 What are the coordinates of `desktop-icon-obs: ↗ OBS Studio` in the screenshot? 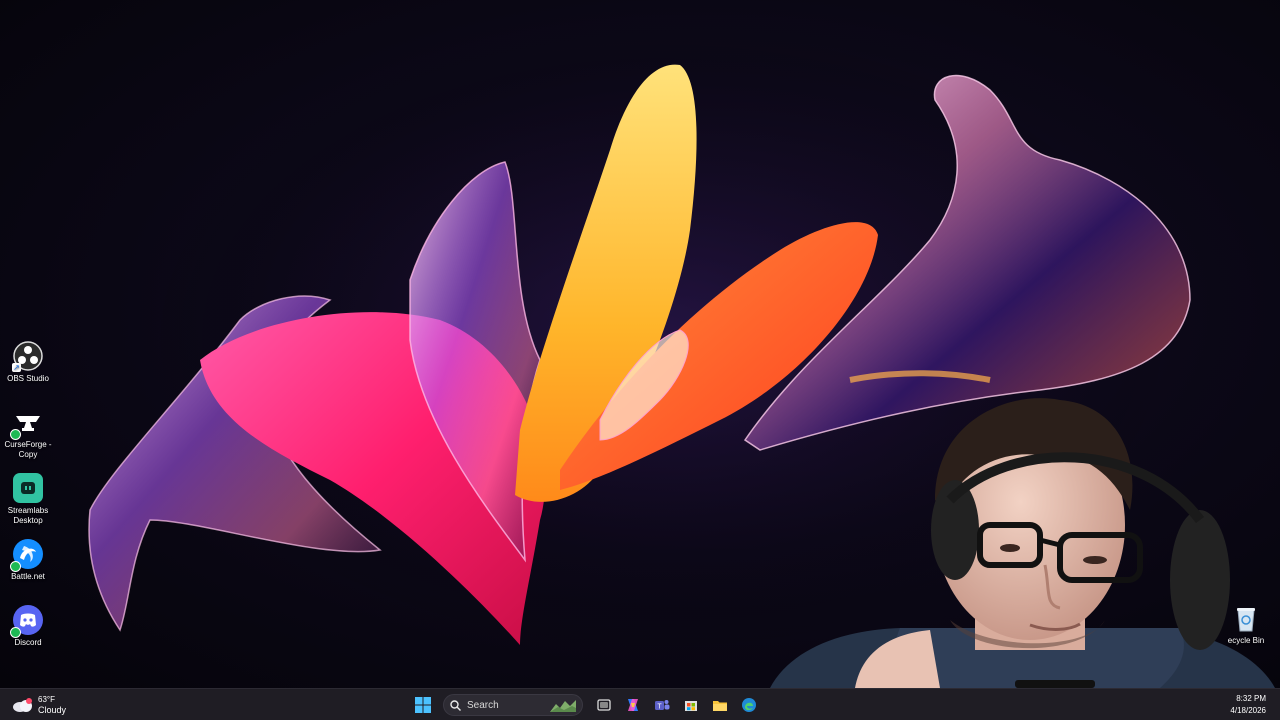 It's located at (28, 362).